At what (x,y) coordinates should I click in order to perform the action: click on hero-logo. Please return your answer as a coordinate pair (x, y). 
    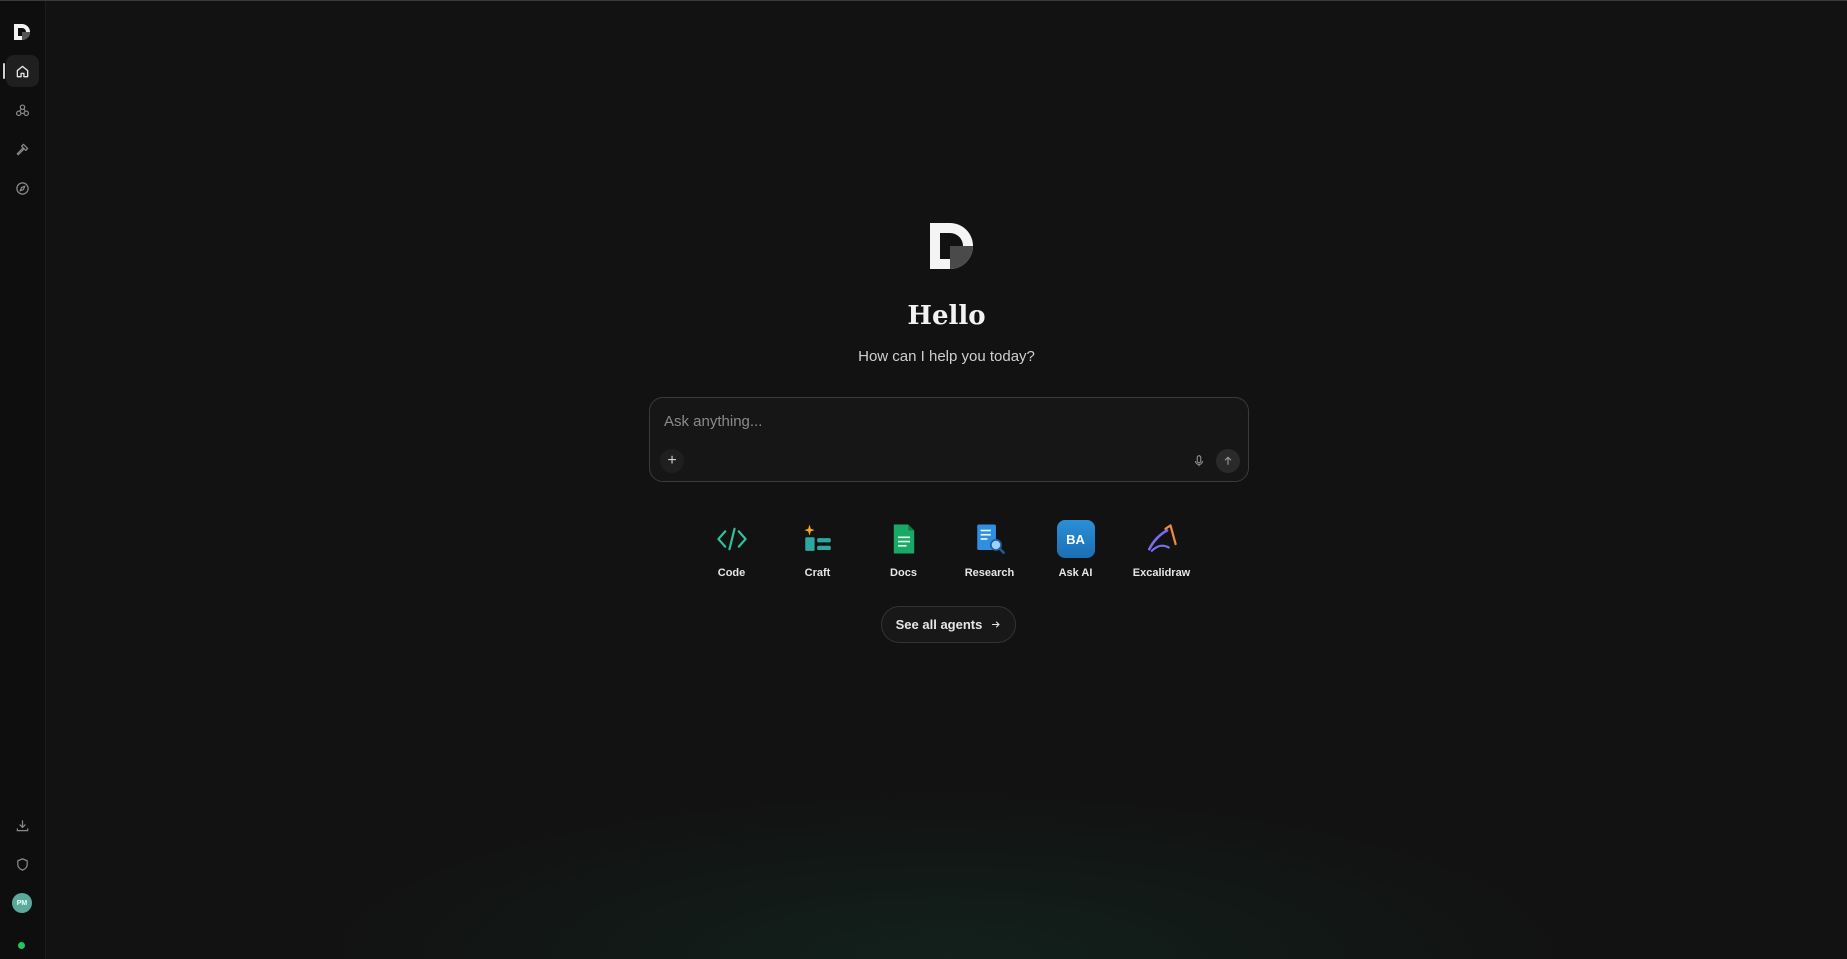
    Looking at the image, I should click on (952, 246).